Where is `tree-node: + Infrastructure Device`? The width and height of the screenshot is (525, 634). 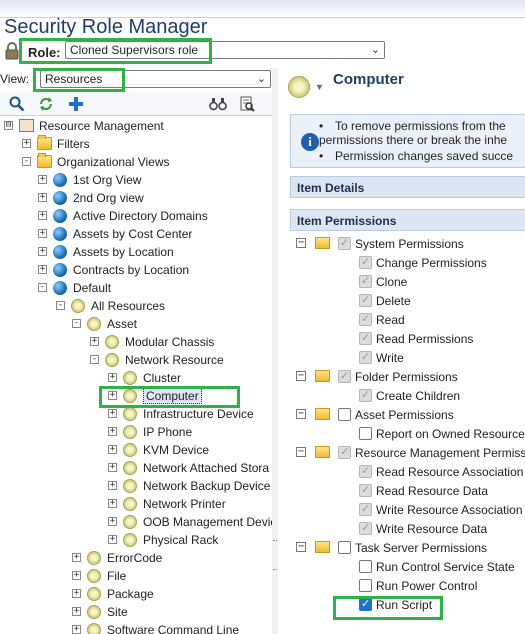
tree-node: + Infrastructure Device is located at coordinates (190, 415).